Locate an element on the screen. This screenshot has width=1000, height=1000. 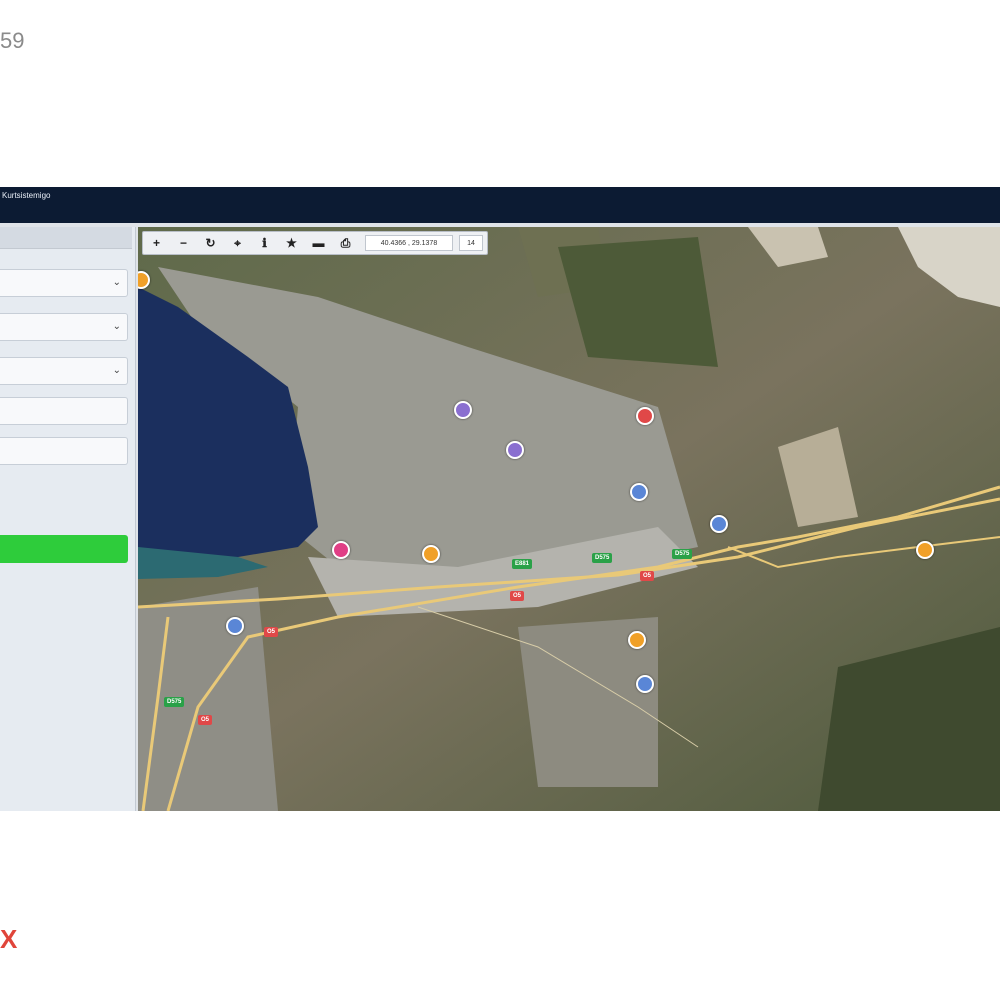
locate-icon: ⌖ is located at coordinates (237, 243).